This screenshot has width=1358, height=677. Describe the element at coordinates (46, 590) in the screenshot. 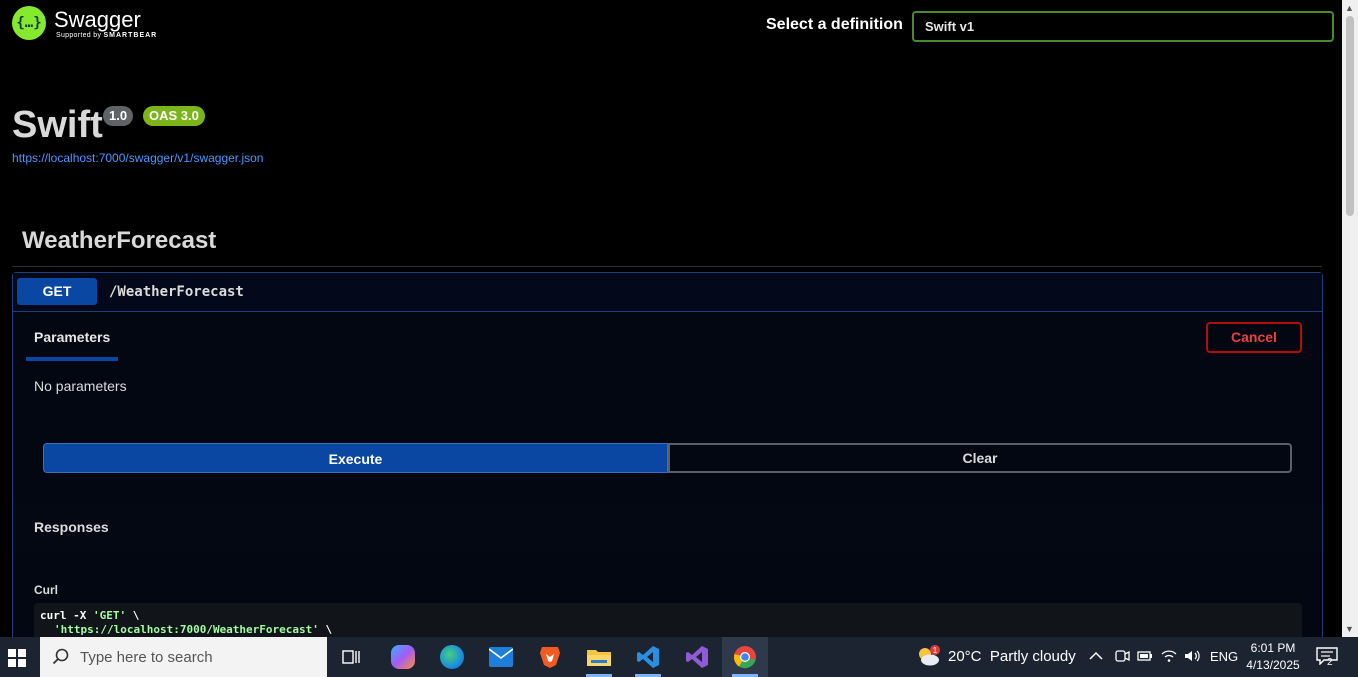

I see `curl-label: Curl` at that location.